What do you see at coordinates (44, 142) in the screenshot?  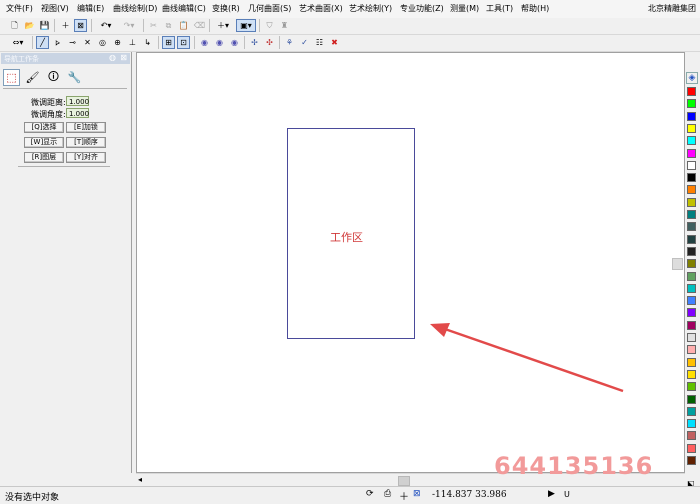 I see `display-button: [W]显示` at bounding box center [44, 142].